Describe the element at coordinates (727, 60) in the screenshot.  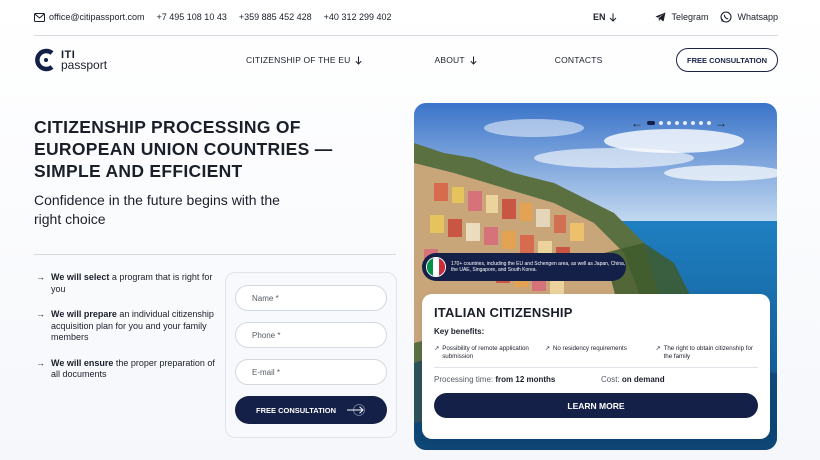
I see `free-consultation-button: FREE CONSULTATION` at that location.